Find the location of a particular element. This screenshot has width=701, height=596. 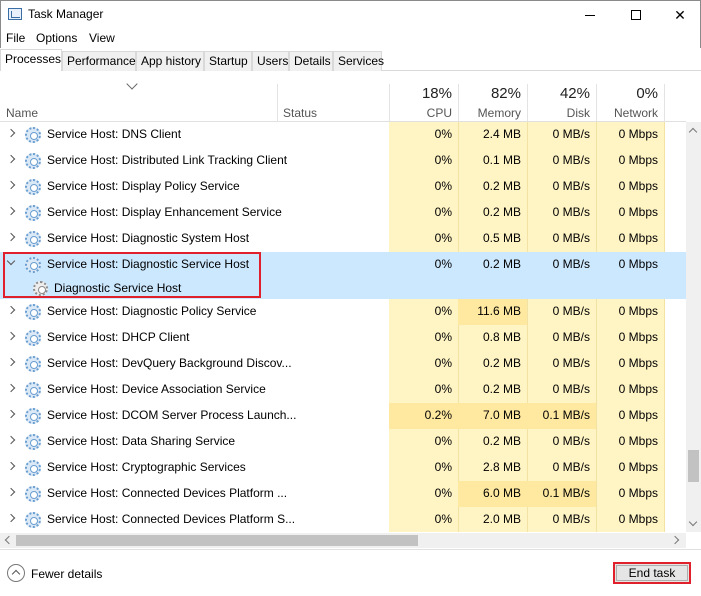

memory-value: 2.8 MB is located at coordinates (501, 467).